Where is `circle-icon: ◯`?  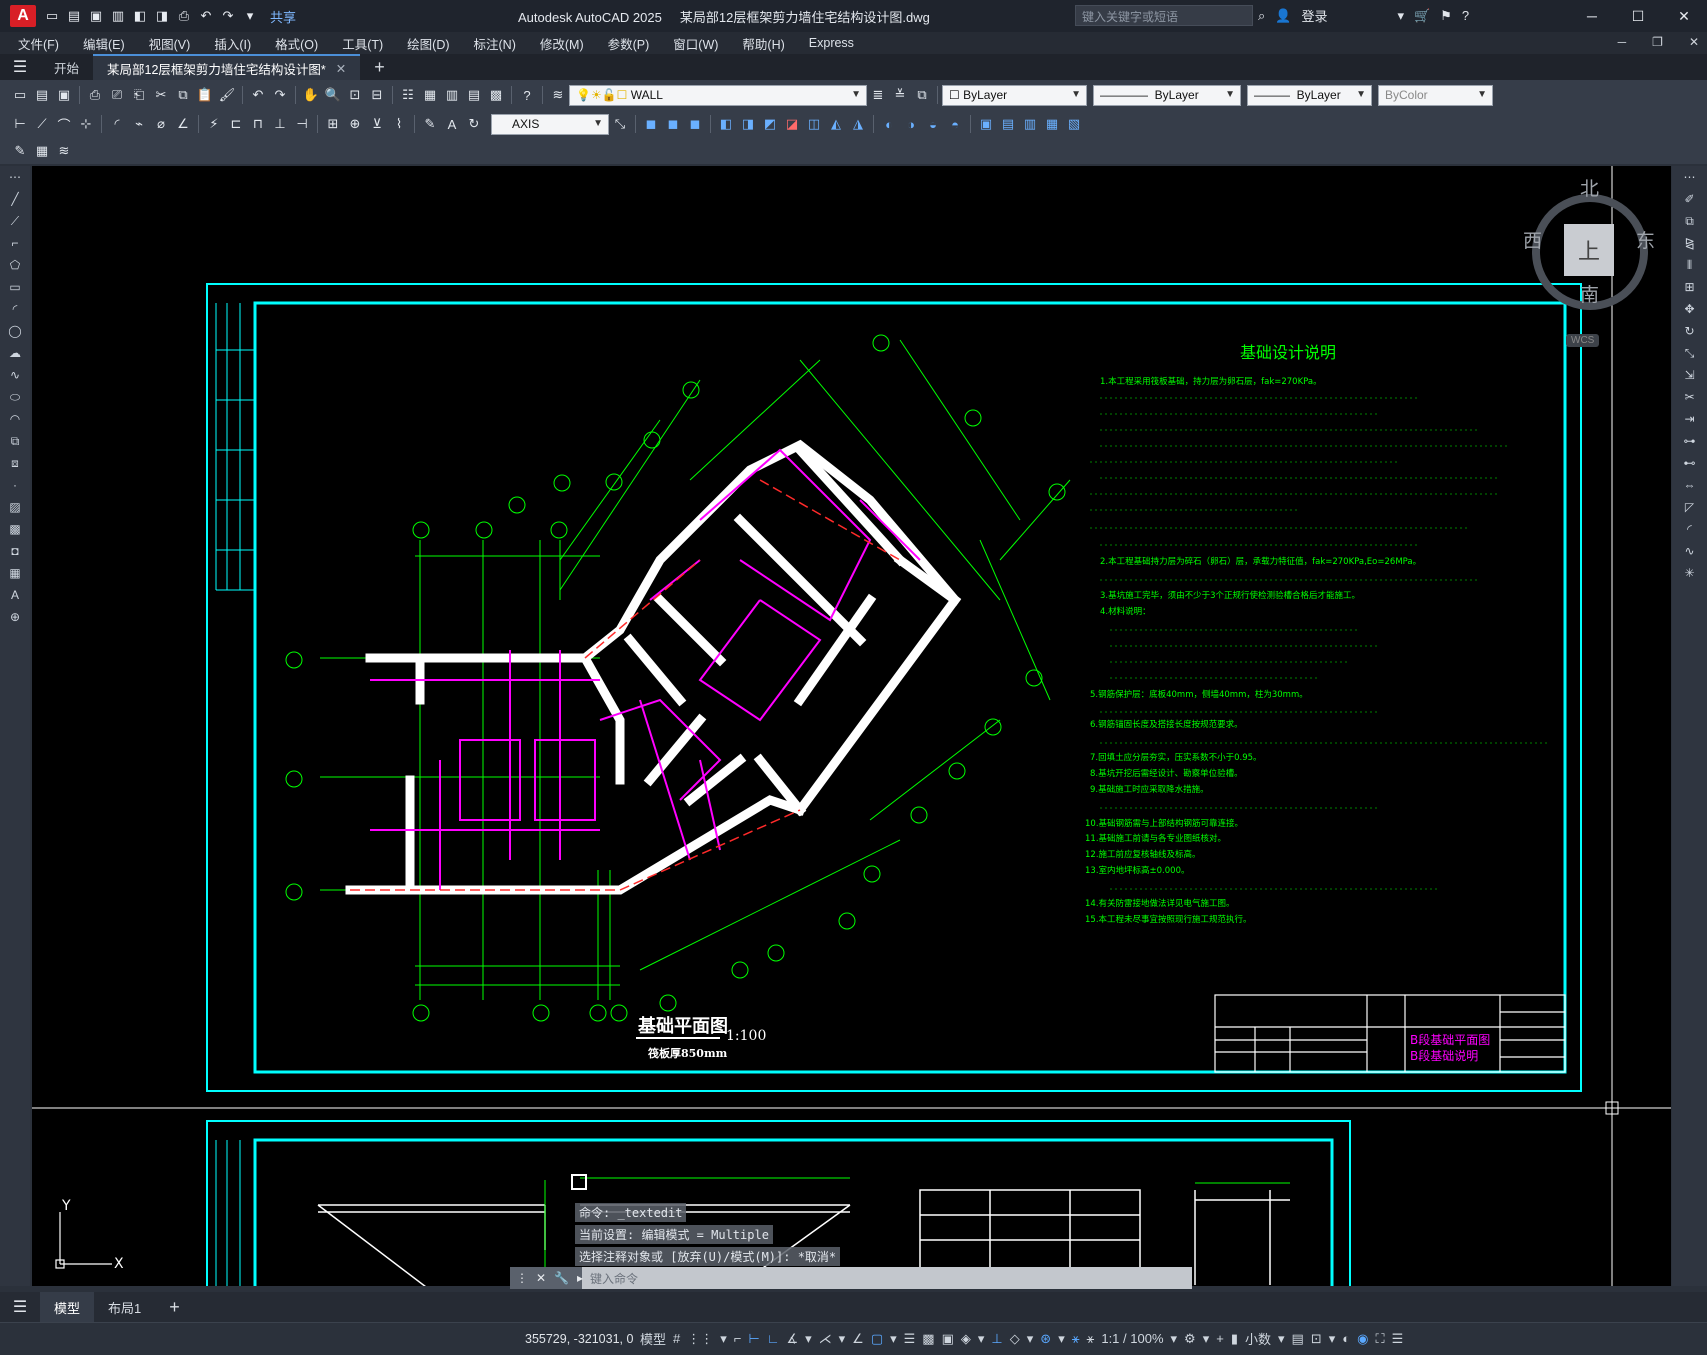
circle-icon: ◯ is located at coordinates (15, 331).